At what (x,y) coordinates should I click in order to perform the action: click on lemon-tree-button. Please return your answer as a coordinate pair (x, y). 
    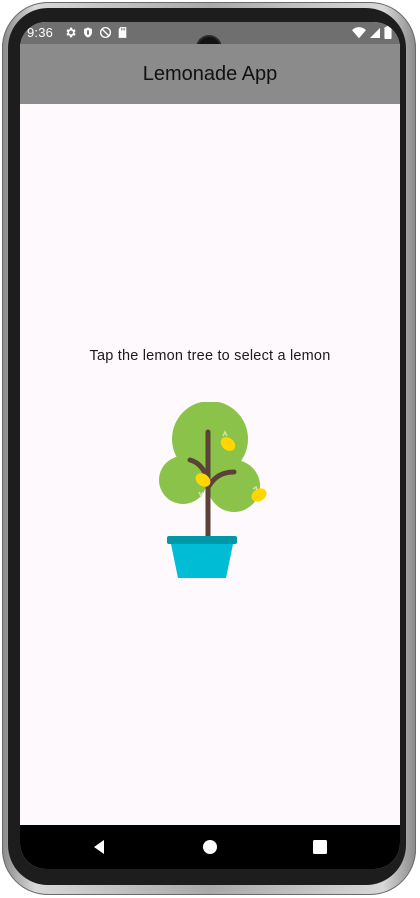
    Looking at the image, I should click on (210, 489).